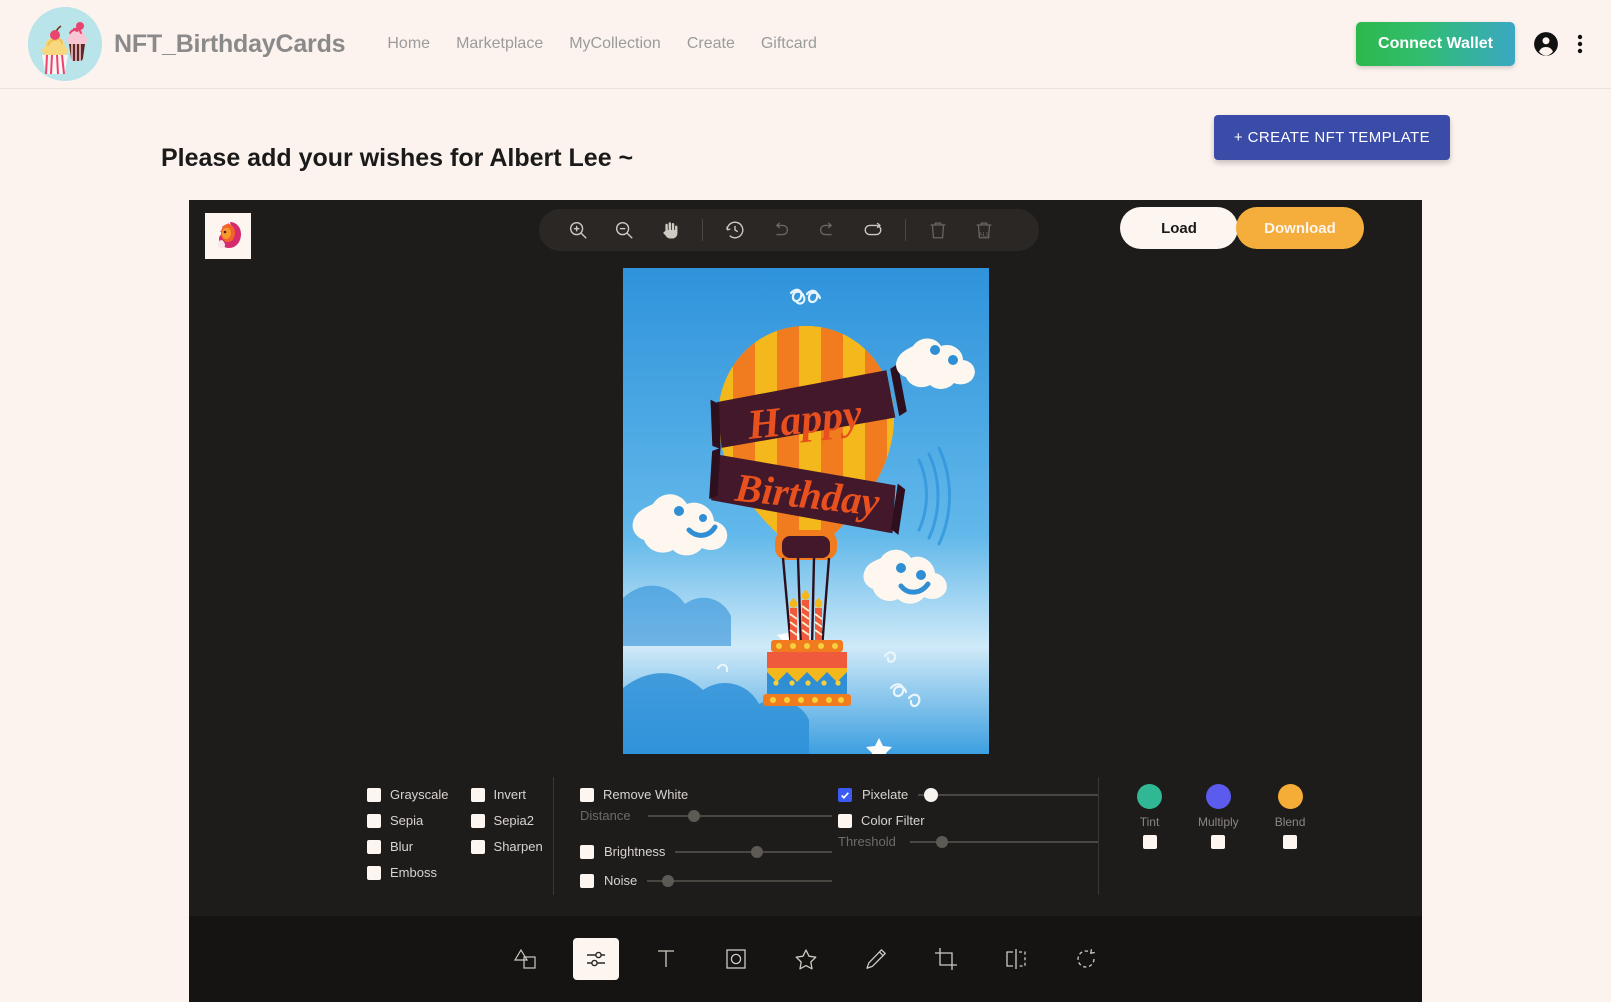 Image resolution: width=1611 pixels, height=1002 pixels. What do you see at coordinates (419, 794) in the screenshot?
I see `grayscale-label: Grayscale` at bounding box center [419, 794].